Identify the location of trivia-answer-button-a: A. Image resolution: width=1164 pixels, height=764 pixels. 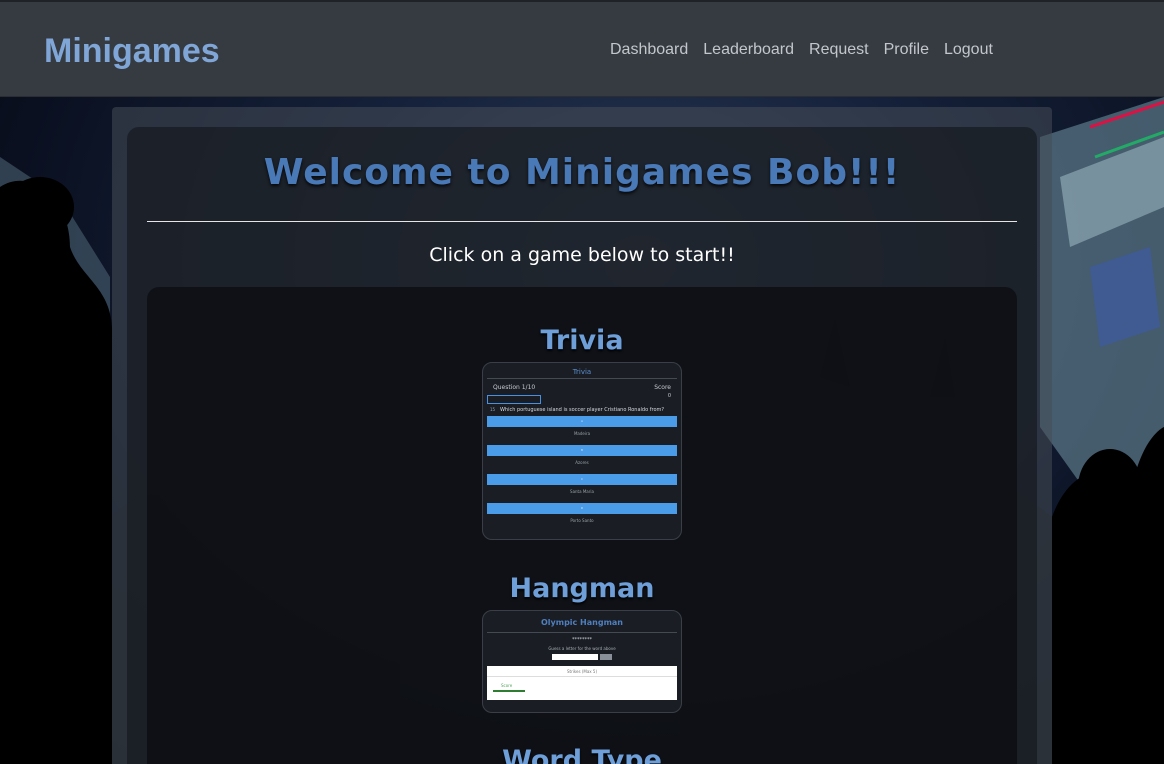
(582, 421).